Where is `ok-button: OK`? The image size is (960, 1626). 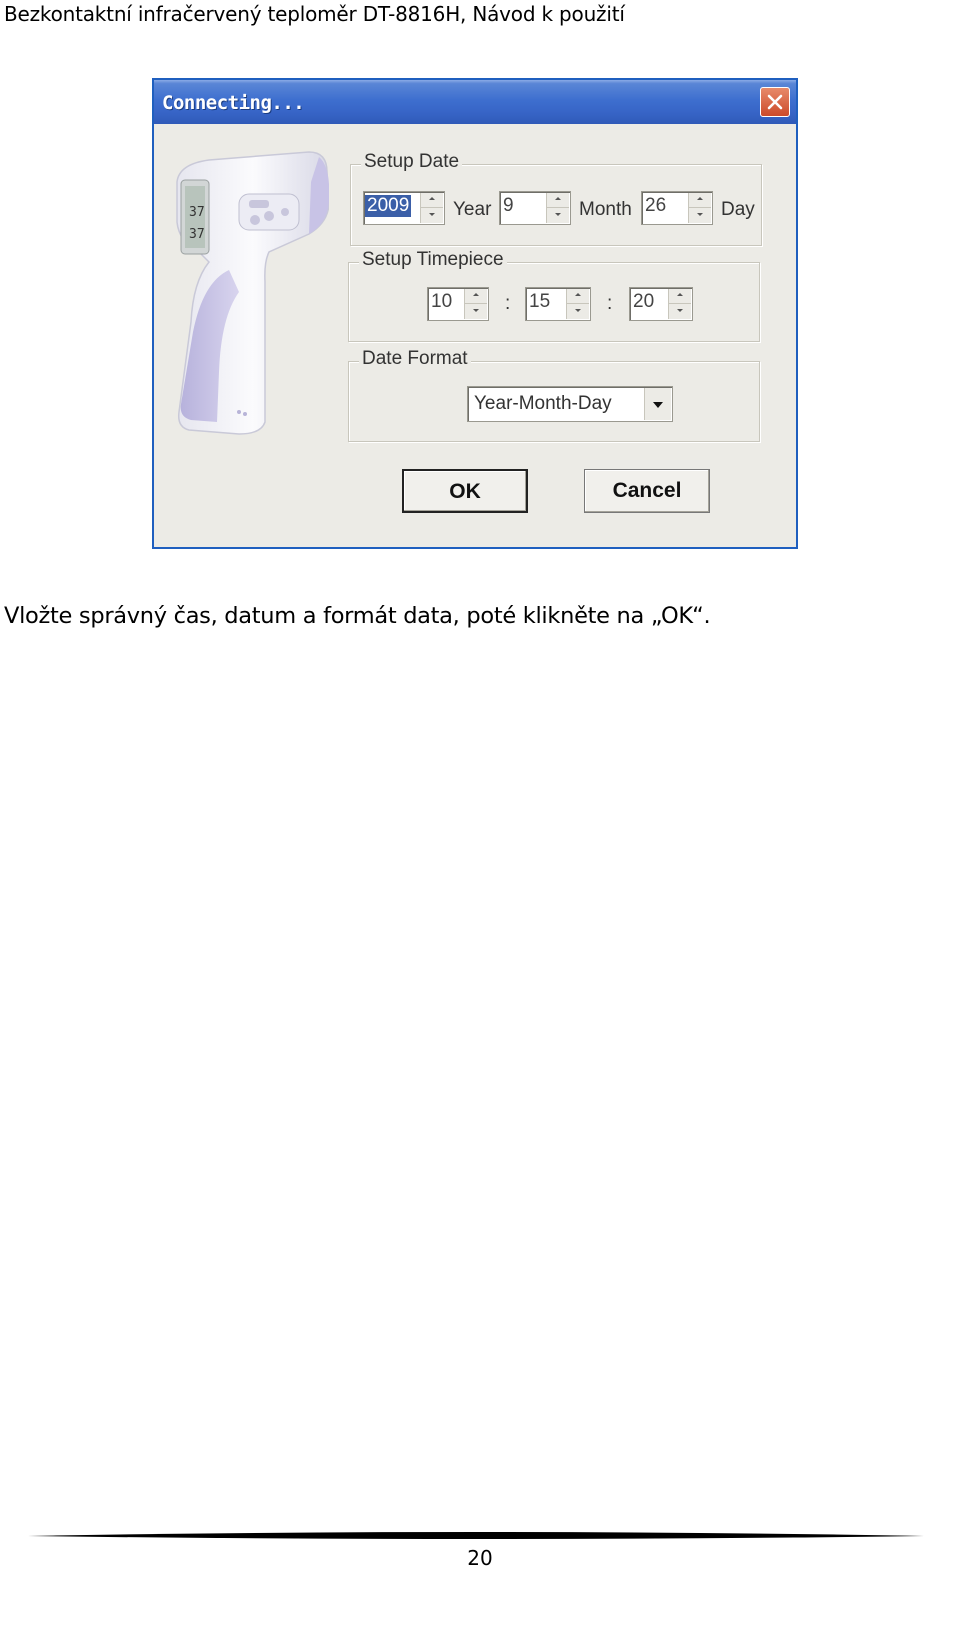 ok-button: OK is located at coordinates (465, 491).